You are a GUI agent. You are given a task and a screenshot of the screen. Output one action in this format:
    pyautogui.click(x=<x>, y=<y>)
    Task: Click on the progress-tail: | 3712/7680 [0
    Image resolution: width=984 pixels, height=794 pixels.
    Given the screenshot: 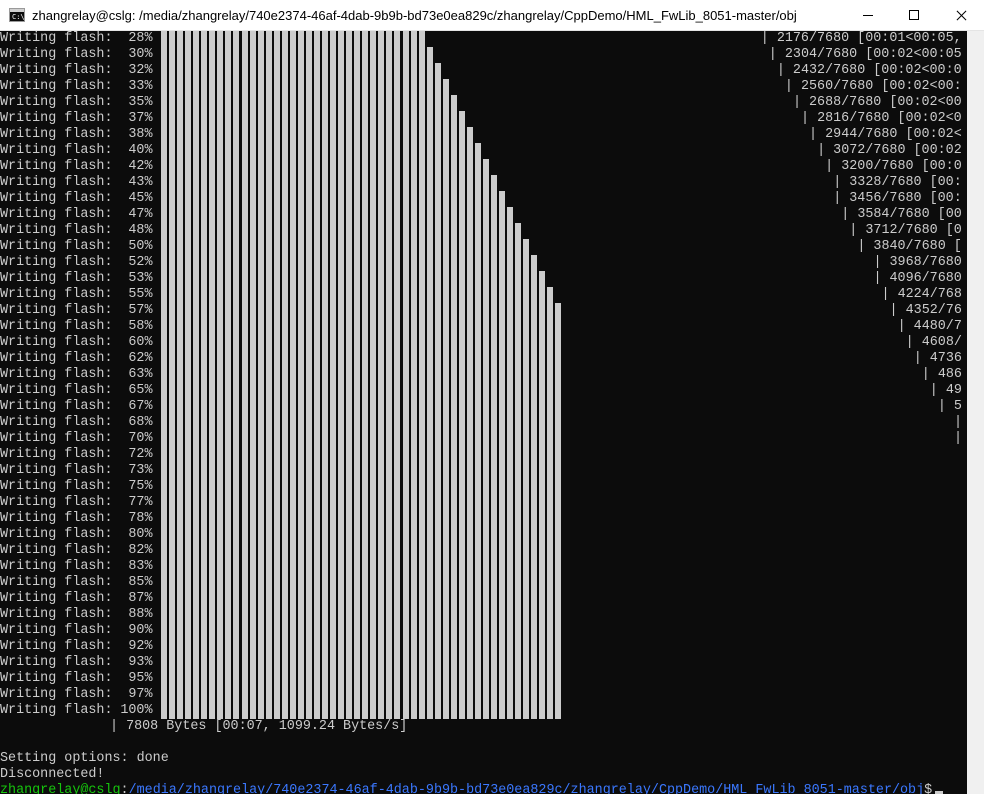 What is the action you would take?
    pyautogui.click(x=905, y=230)
    